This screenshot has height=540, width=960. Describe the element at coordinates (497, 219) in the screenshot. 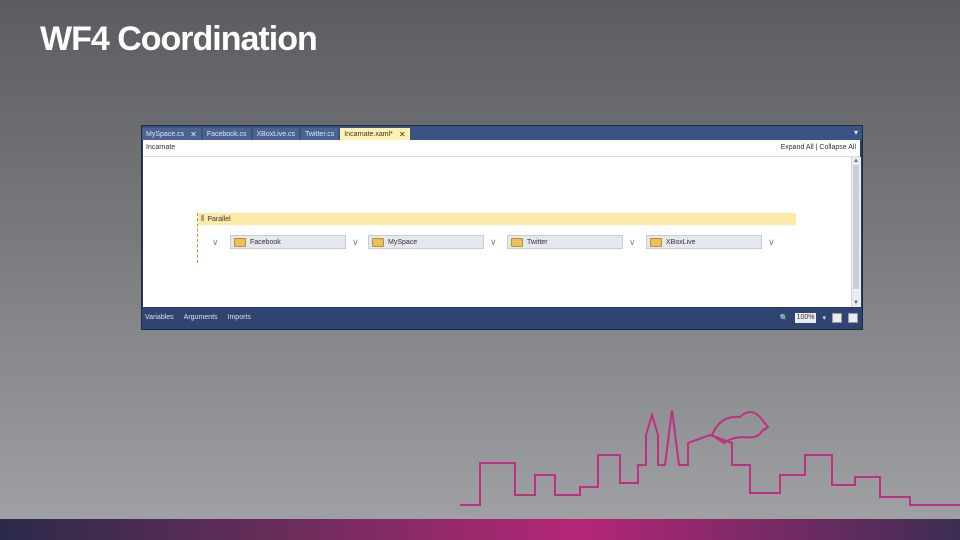

I see `parallel-header: ⫴ Parallel` at that location.